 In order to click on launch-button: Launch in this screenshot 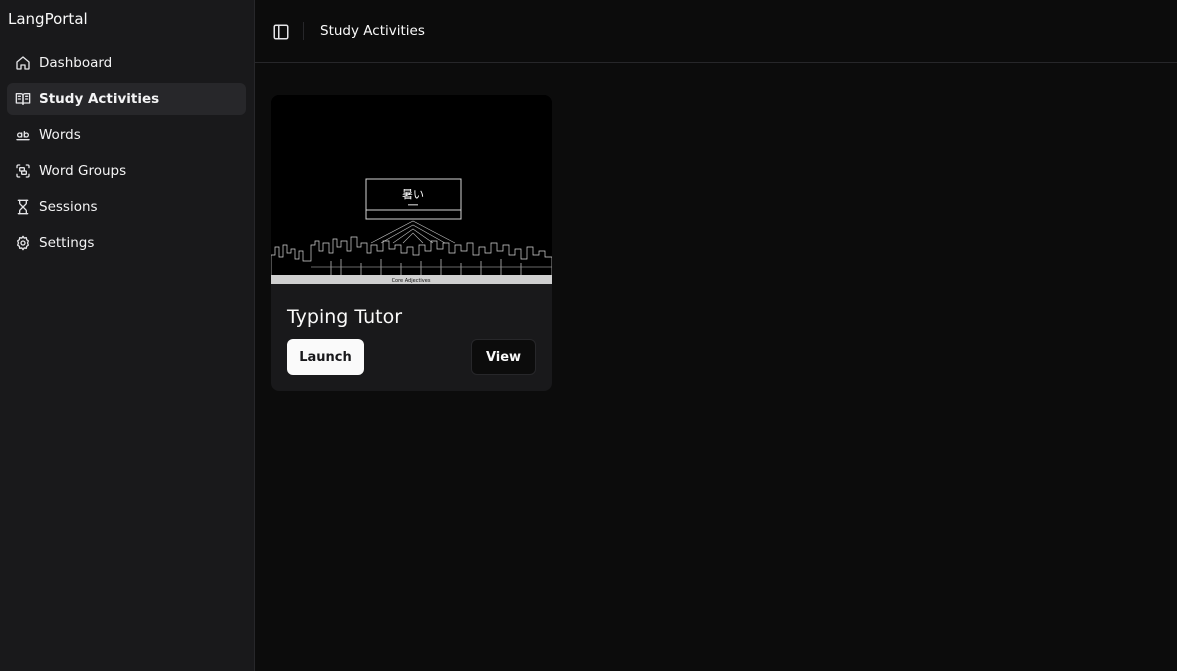, I will do `click(325, 357)`.